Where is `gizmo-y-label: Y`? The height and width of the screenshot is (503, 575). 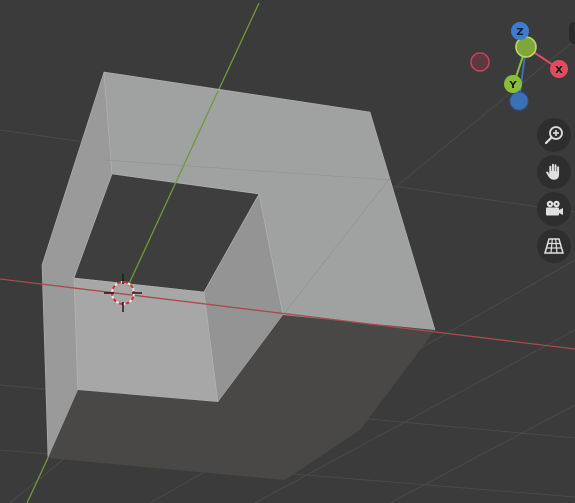 gizmo-y-label: Y is located at coordinates (512, 85).